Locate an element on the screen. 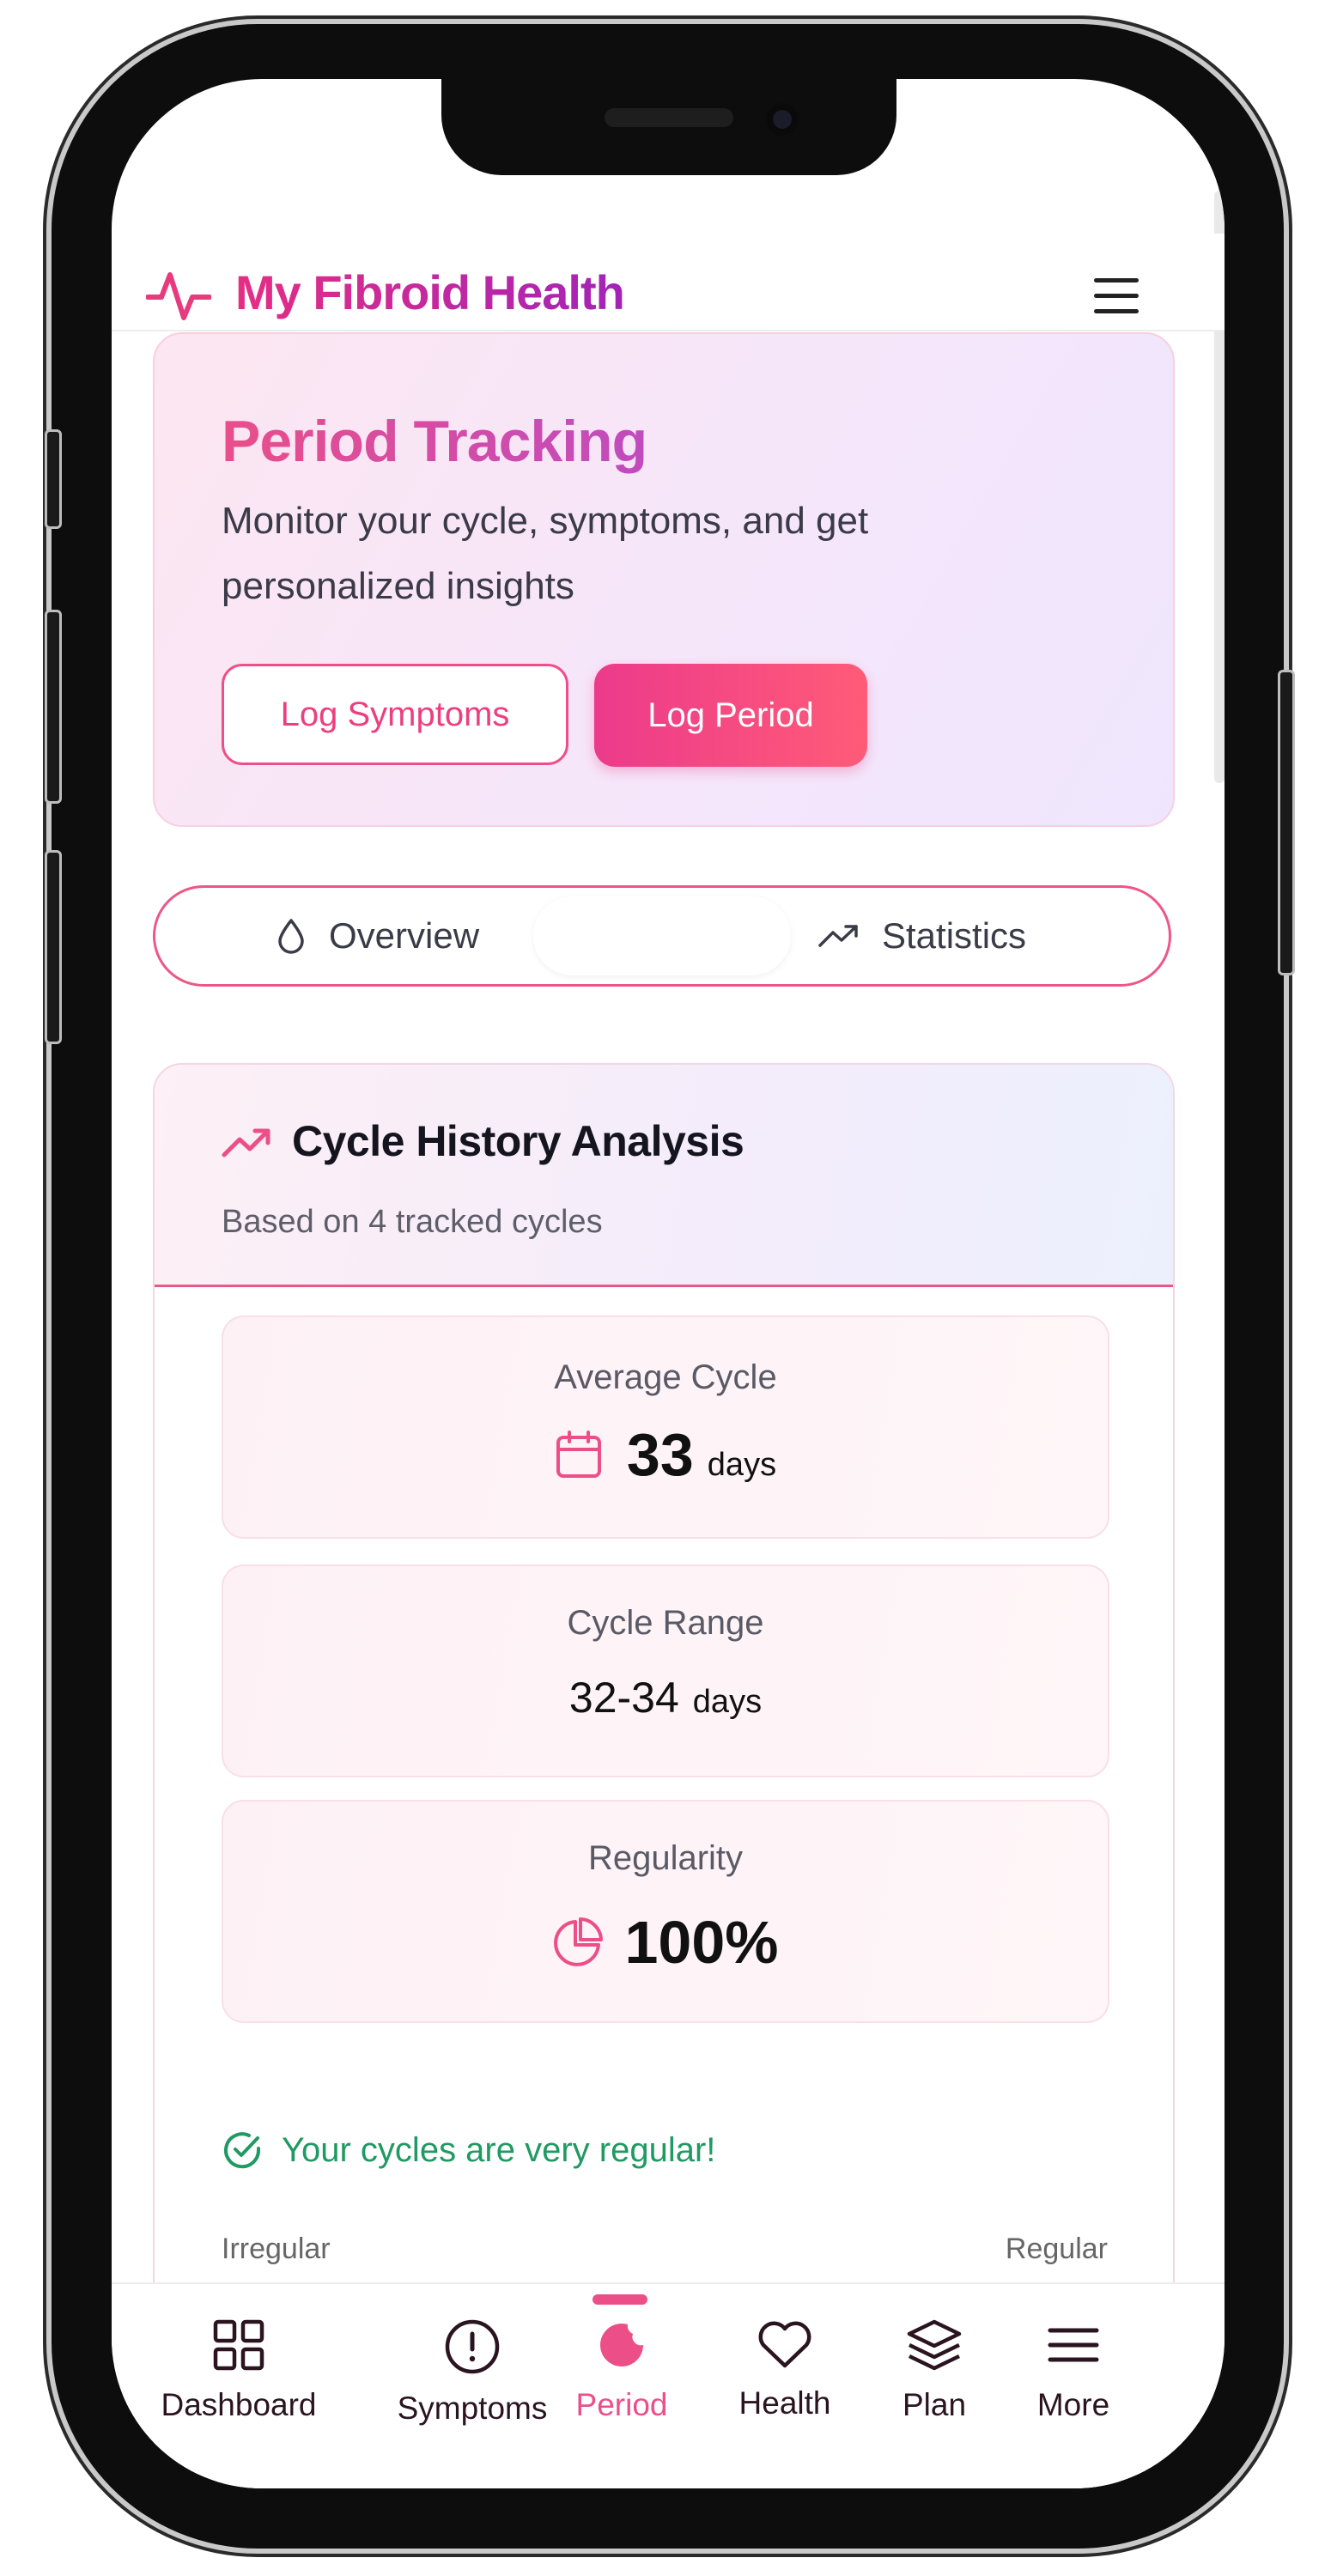  average-cycle-unit: days is located at coordinates (742, 1465).